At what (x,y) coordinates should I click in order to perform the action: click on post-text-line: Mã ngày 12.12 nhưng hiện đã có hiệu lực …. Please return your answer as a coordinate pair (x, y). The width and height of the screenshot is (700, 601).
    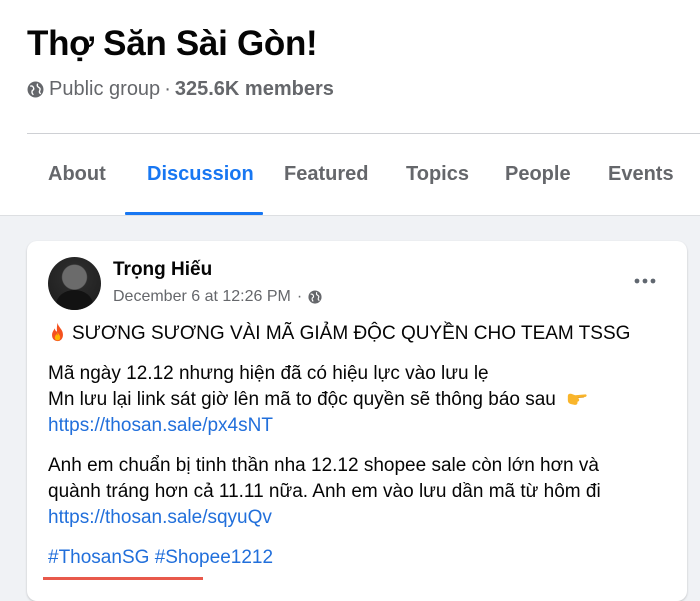
    Looking at the image, I should click on (268, 373).